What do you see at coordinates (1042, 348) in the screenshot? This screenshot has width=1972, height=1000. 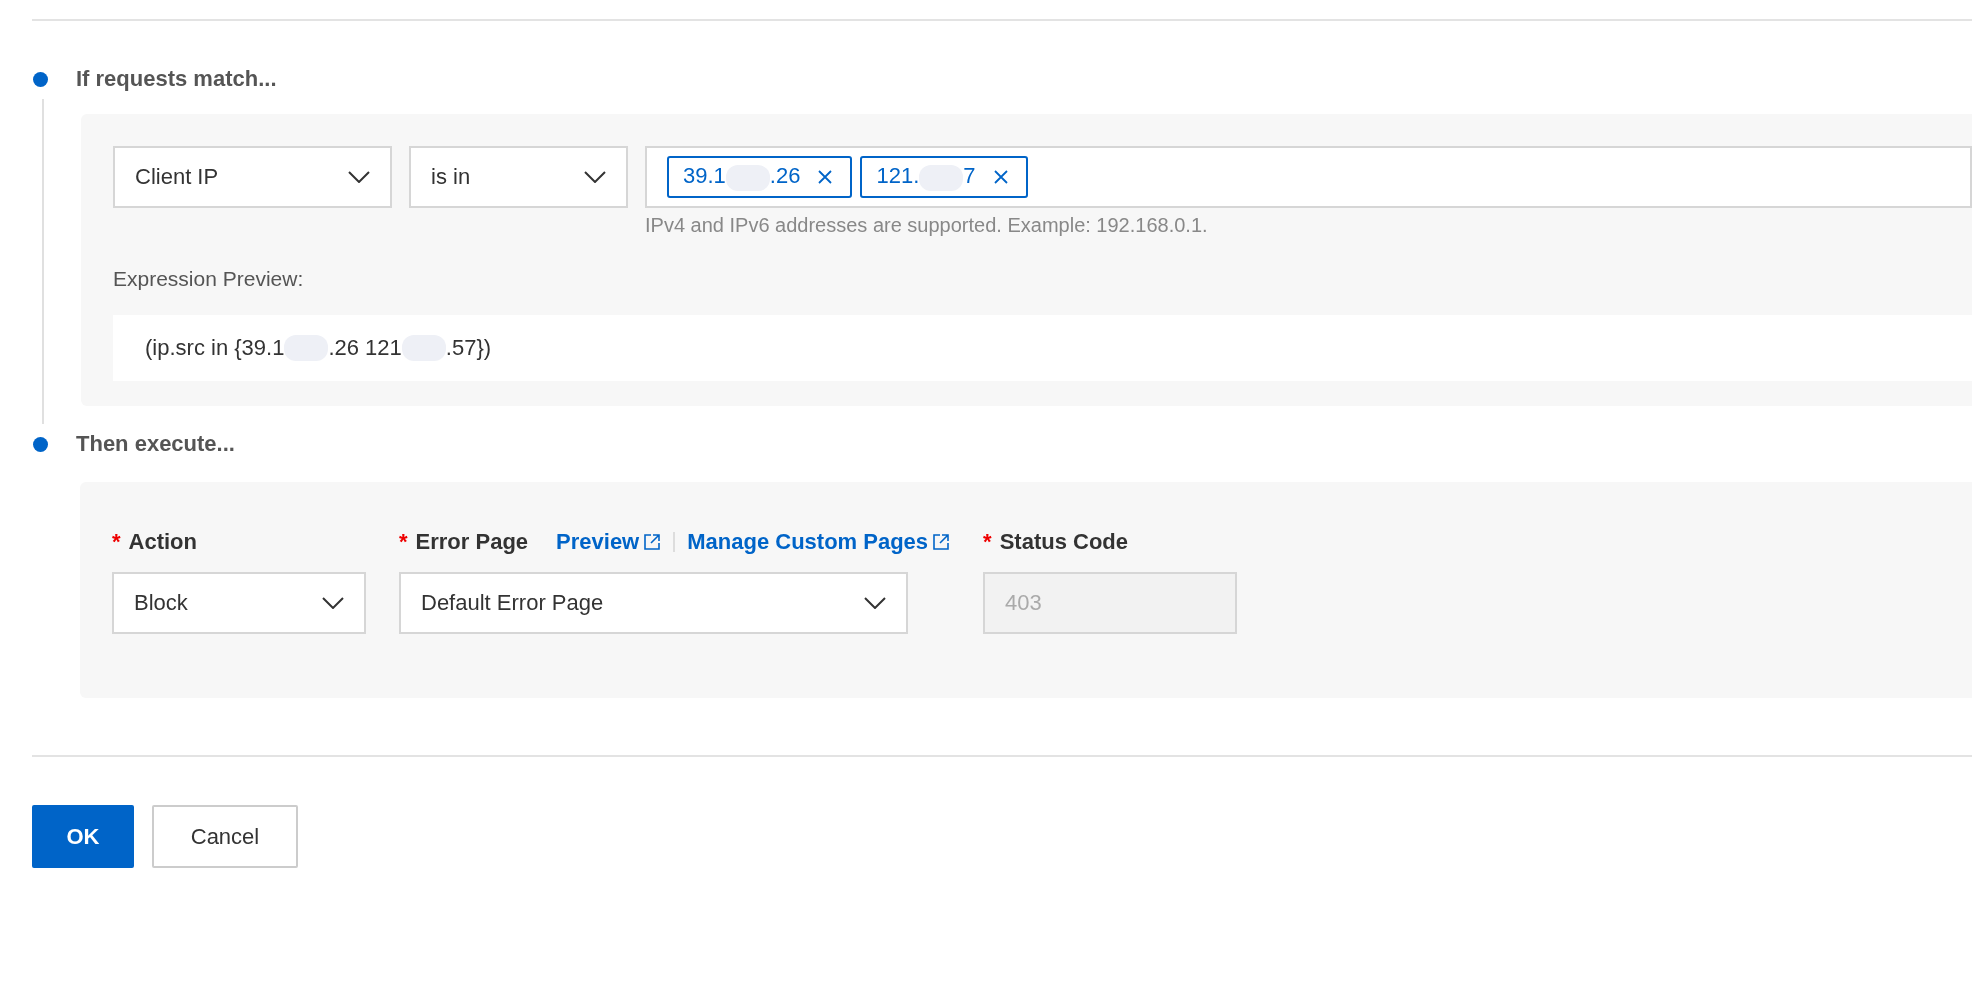 I see `expression-preview: (ip.src in {39.1 .26 121 .57})` at bounding box center [1042, 348].